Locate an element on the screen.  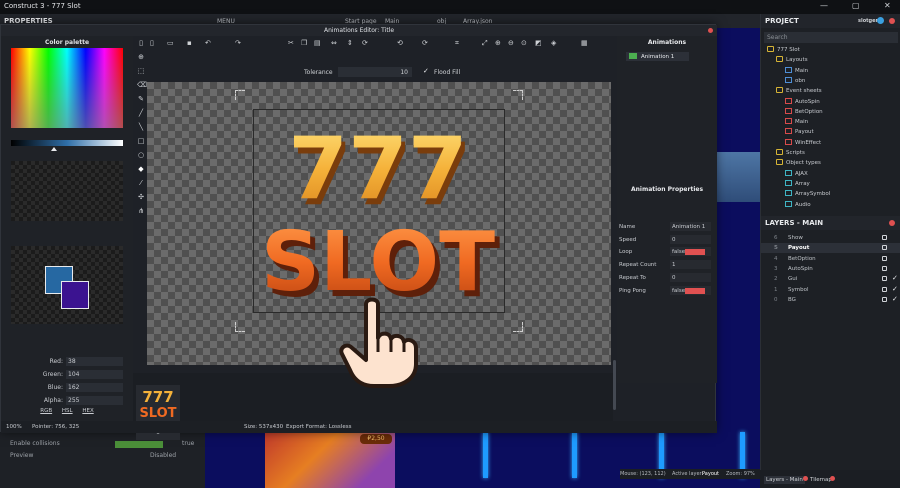
project-tree-item: Layouts is located at coordinates (792, 61).